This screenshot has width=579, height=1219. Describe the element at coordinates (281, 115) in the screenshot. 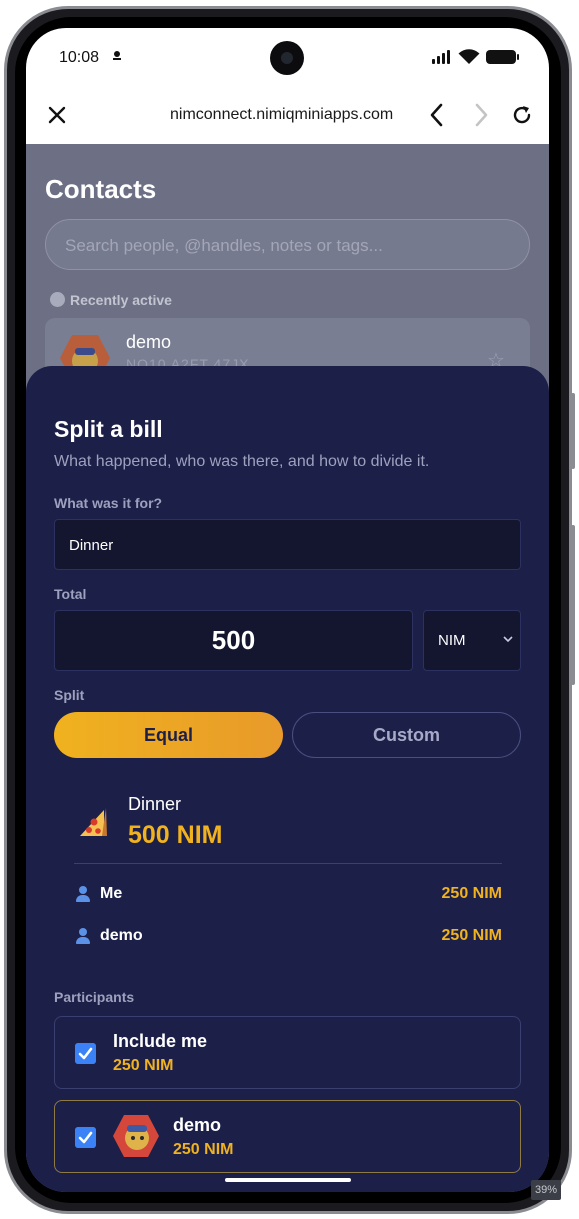

I see `url-text: nimconnect.nimiqminiapps.com` at that location.